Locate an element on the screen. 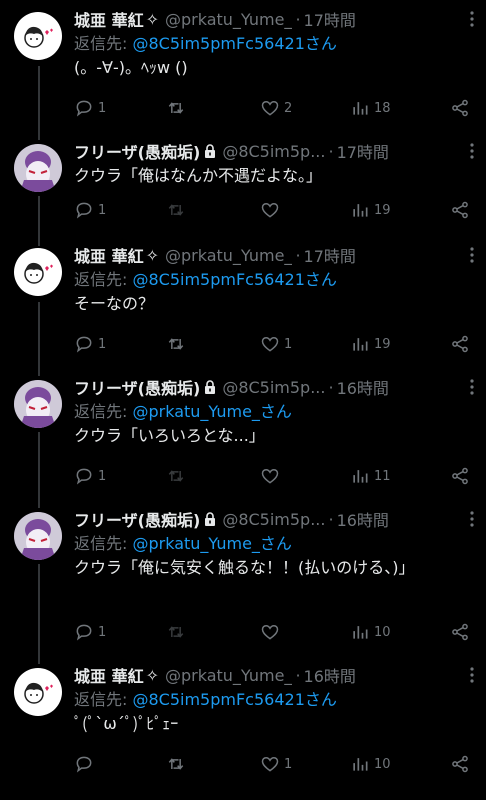  like-count: 1 is located at coordinates (288, 344).